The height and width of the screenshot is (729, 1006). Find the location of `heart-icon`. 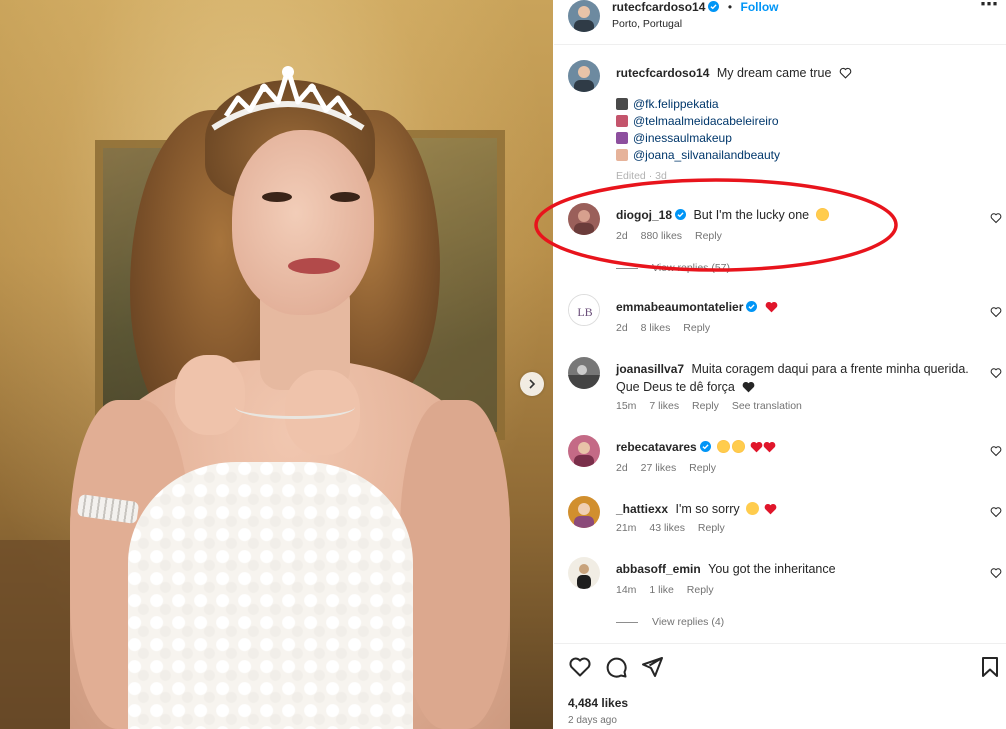

heart-icon is located at coordinates (580, 667).